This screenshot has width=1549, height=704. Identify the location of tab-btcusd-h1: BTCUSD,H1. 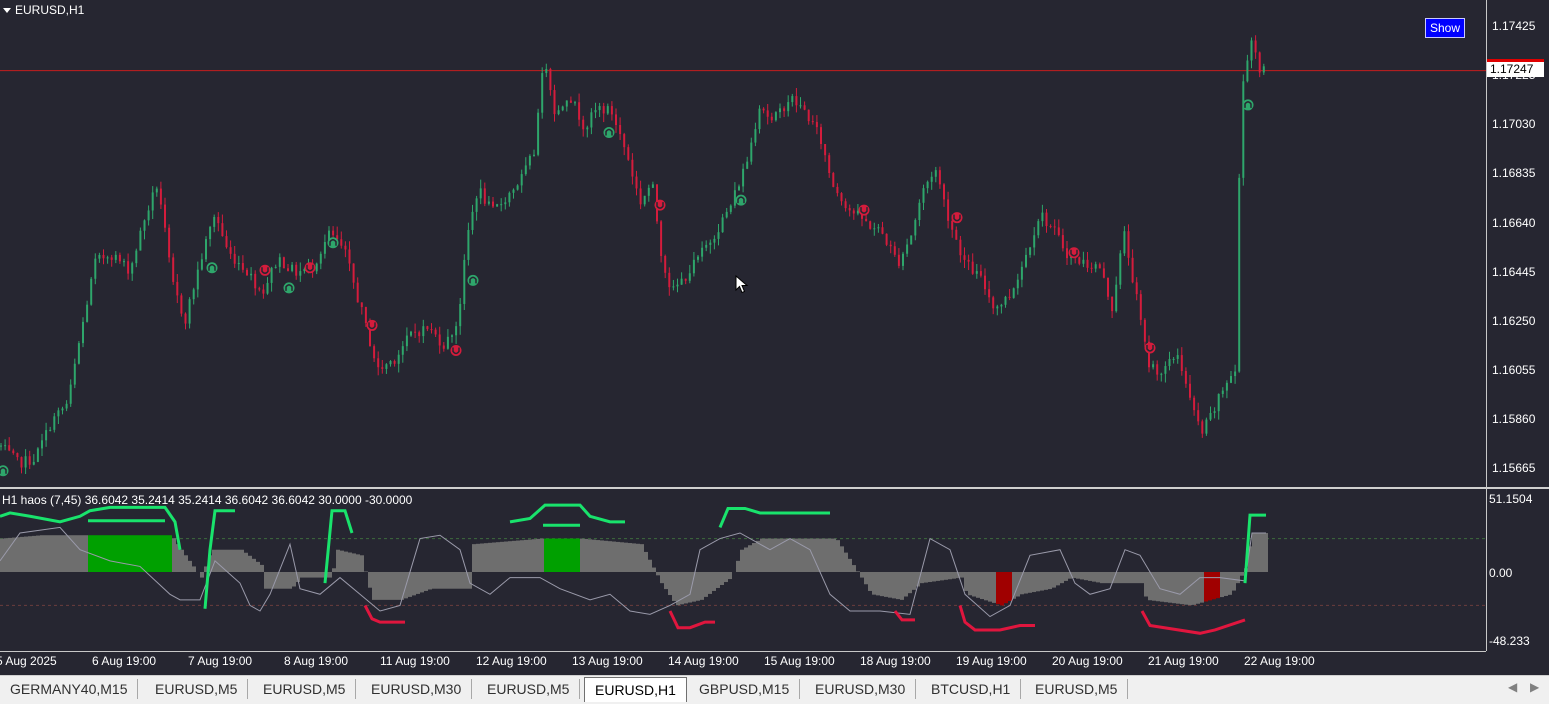
(971, 689).